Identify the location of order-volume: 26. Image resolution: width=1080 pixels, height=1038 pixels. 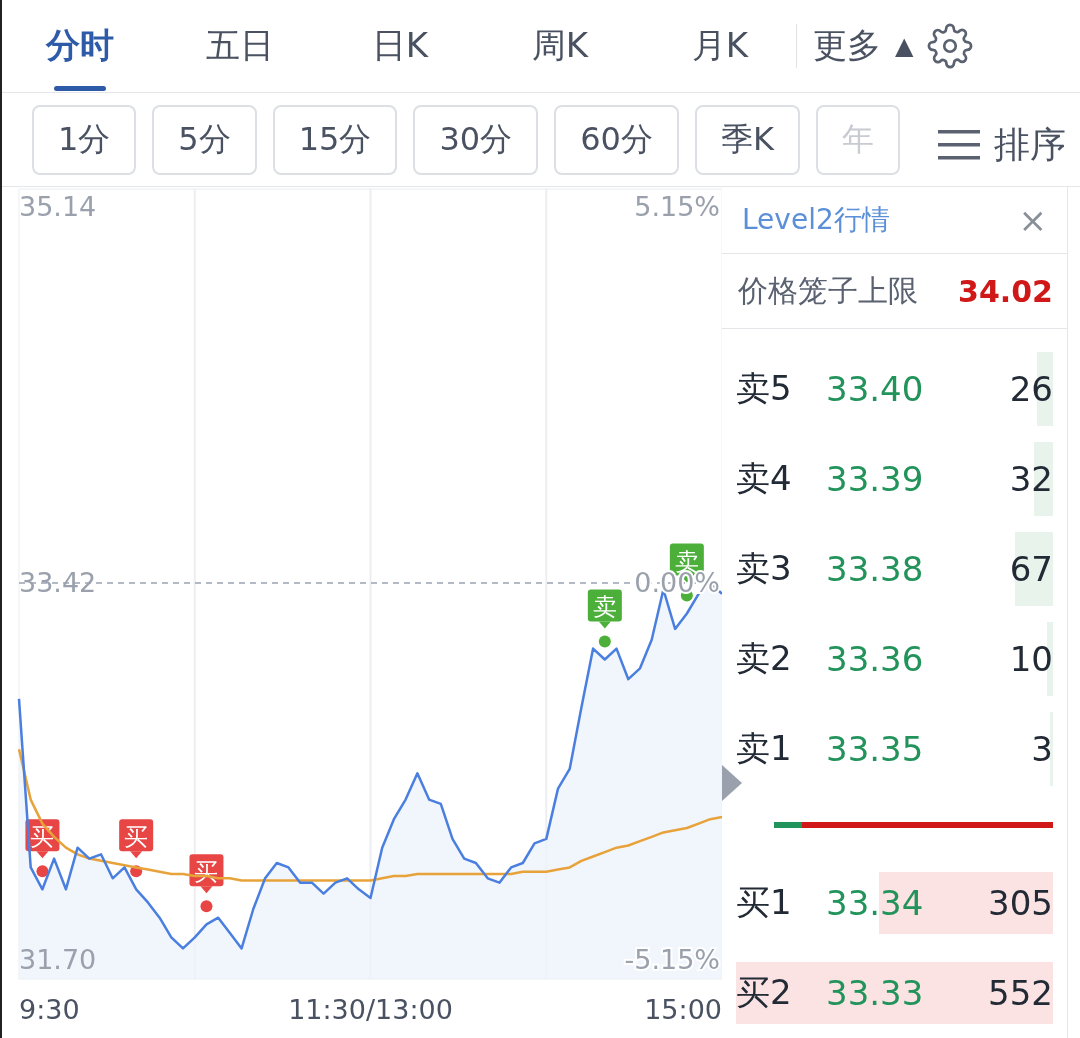
(1031, 389).